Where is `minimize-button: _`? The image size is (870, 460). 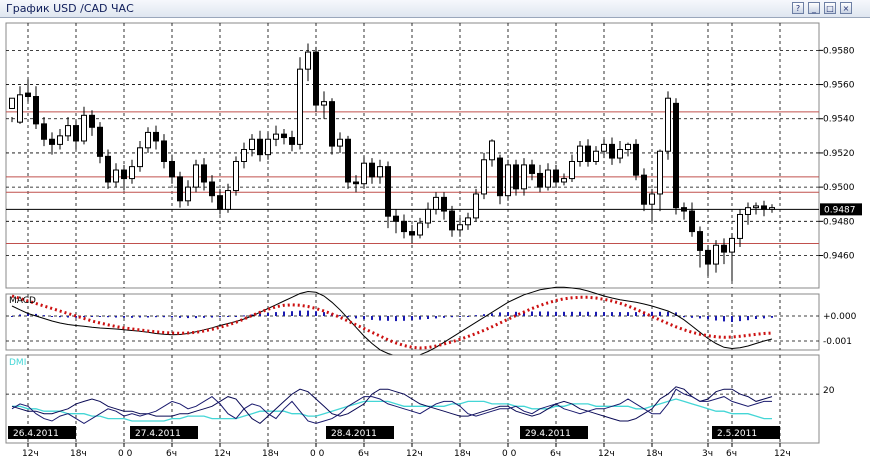 minimize-button: _ is located at coordinates (814, 8).